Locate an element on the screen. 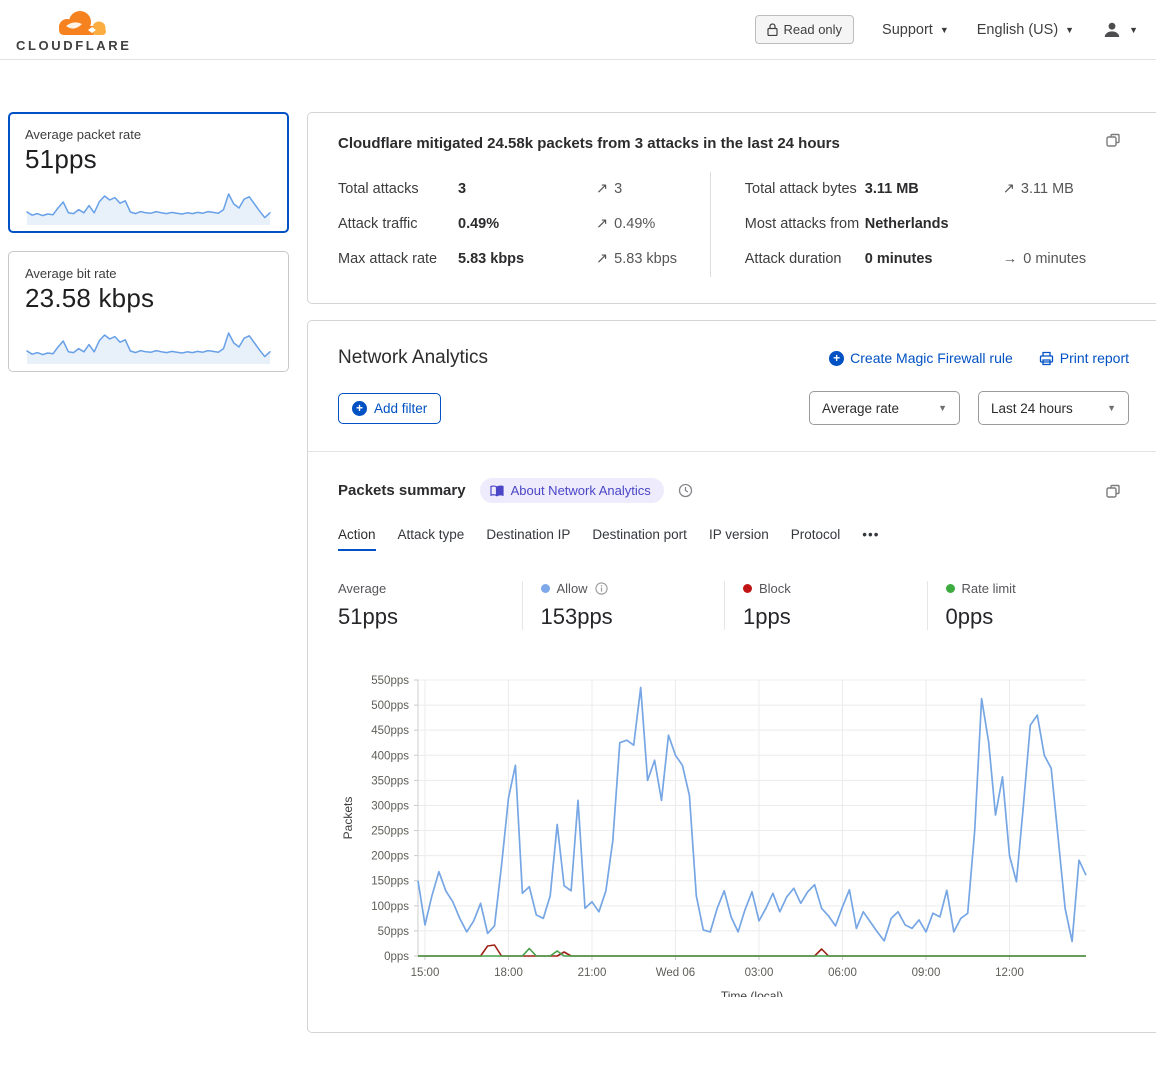 The width and height of the screenshot is (1156, 1080). about-pill-label: About Network Analytics is located at coordinates (580, 491).